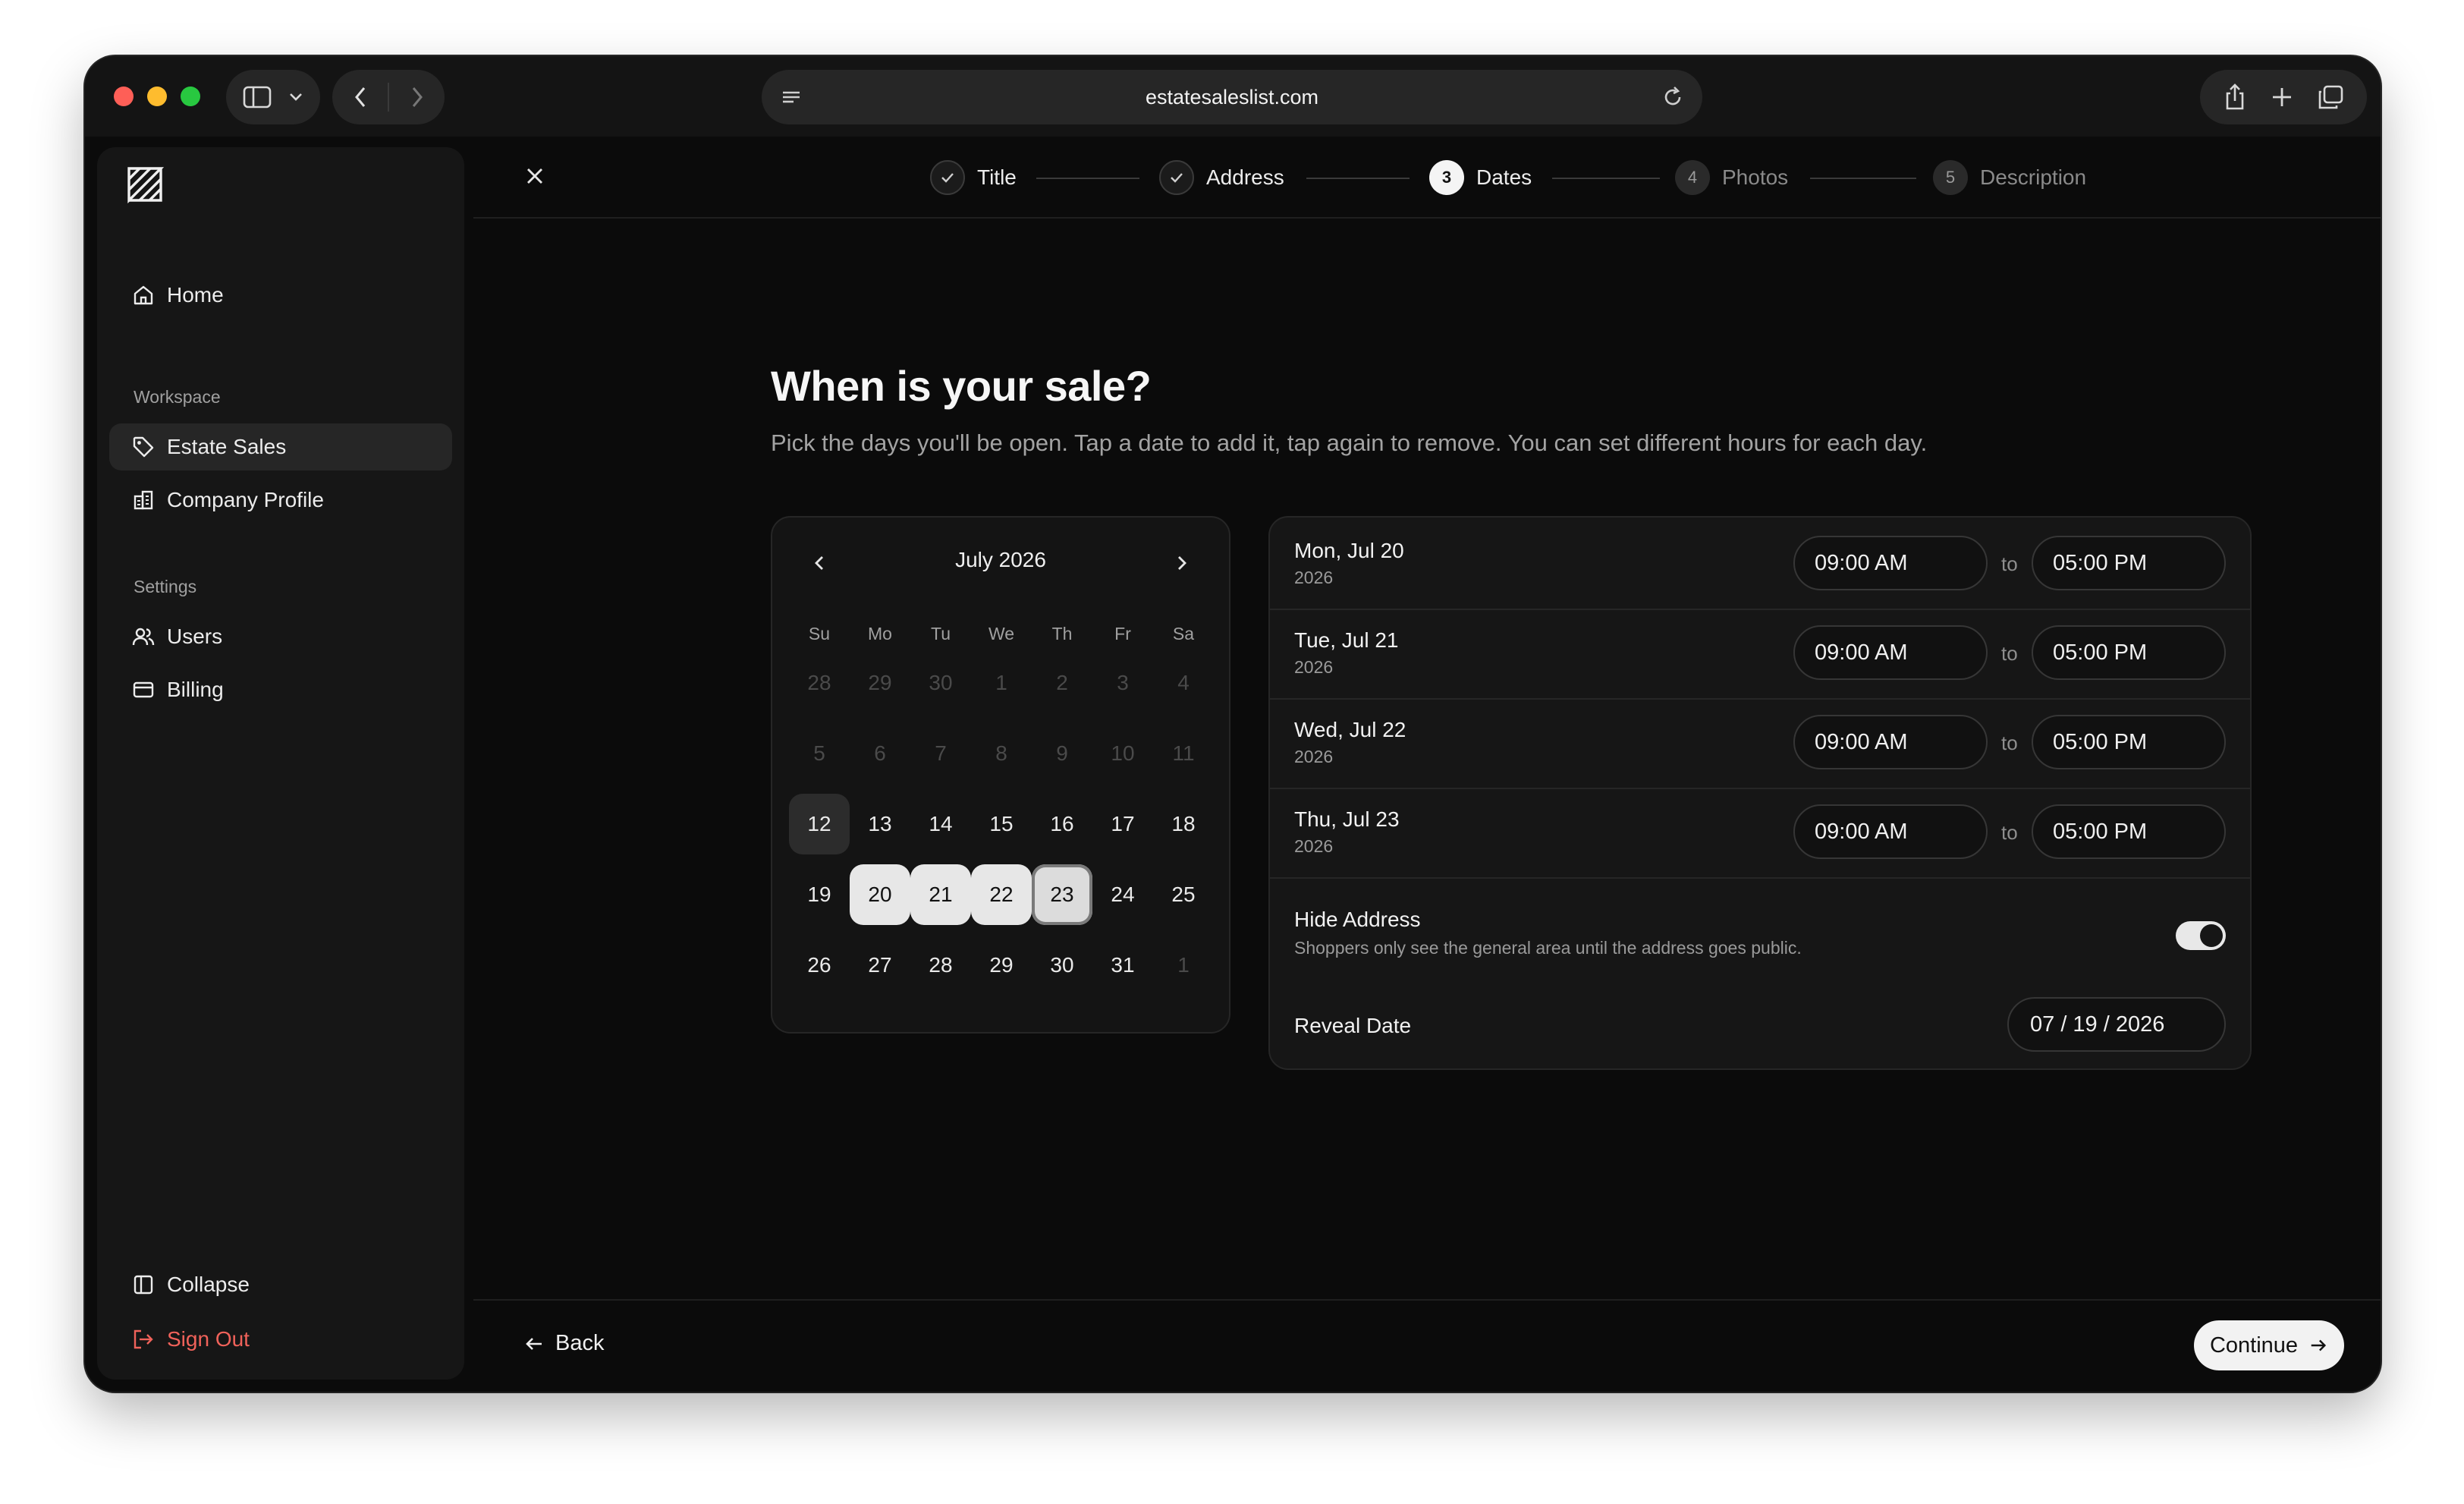 This screenshot has height=1504, width=2464. I want to click on weekday-label: We, so click(1001, 633).